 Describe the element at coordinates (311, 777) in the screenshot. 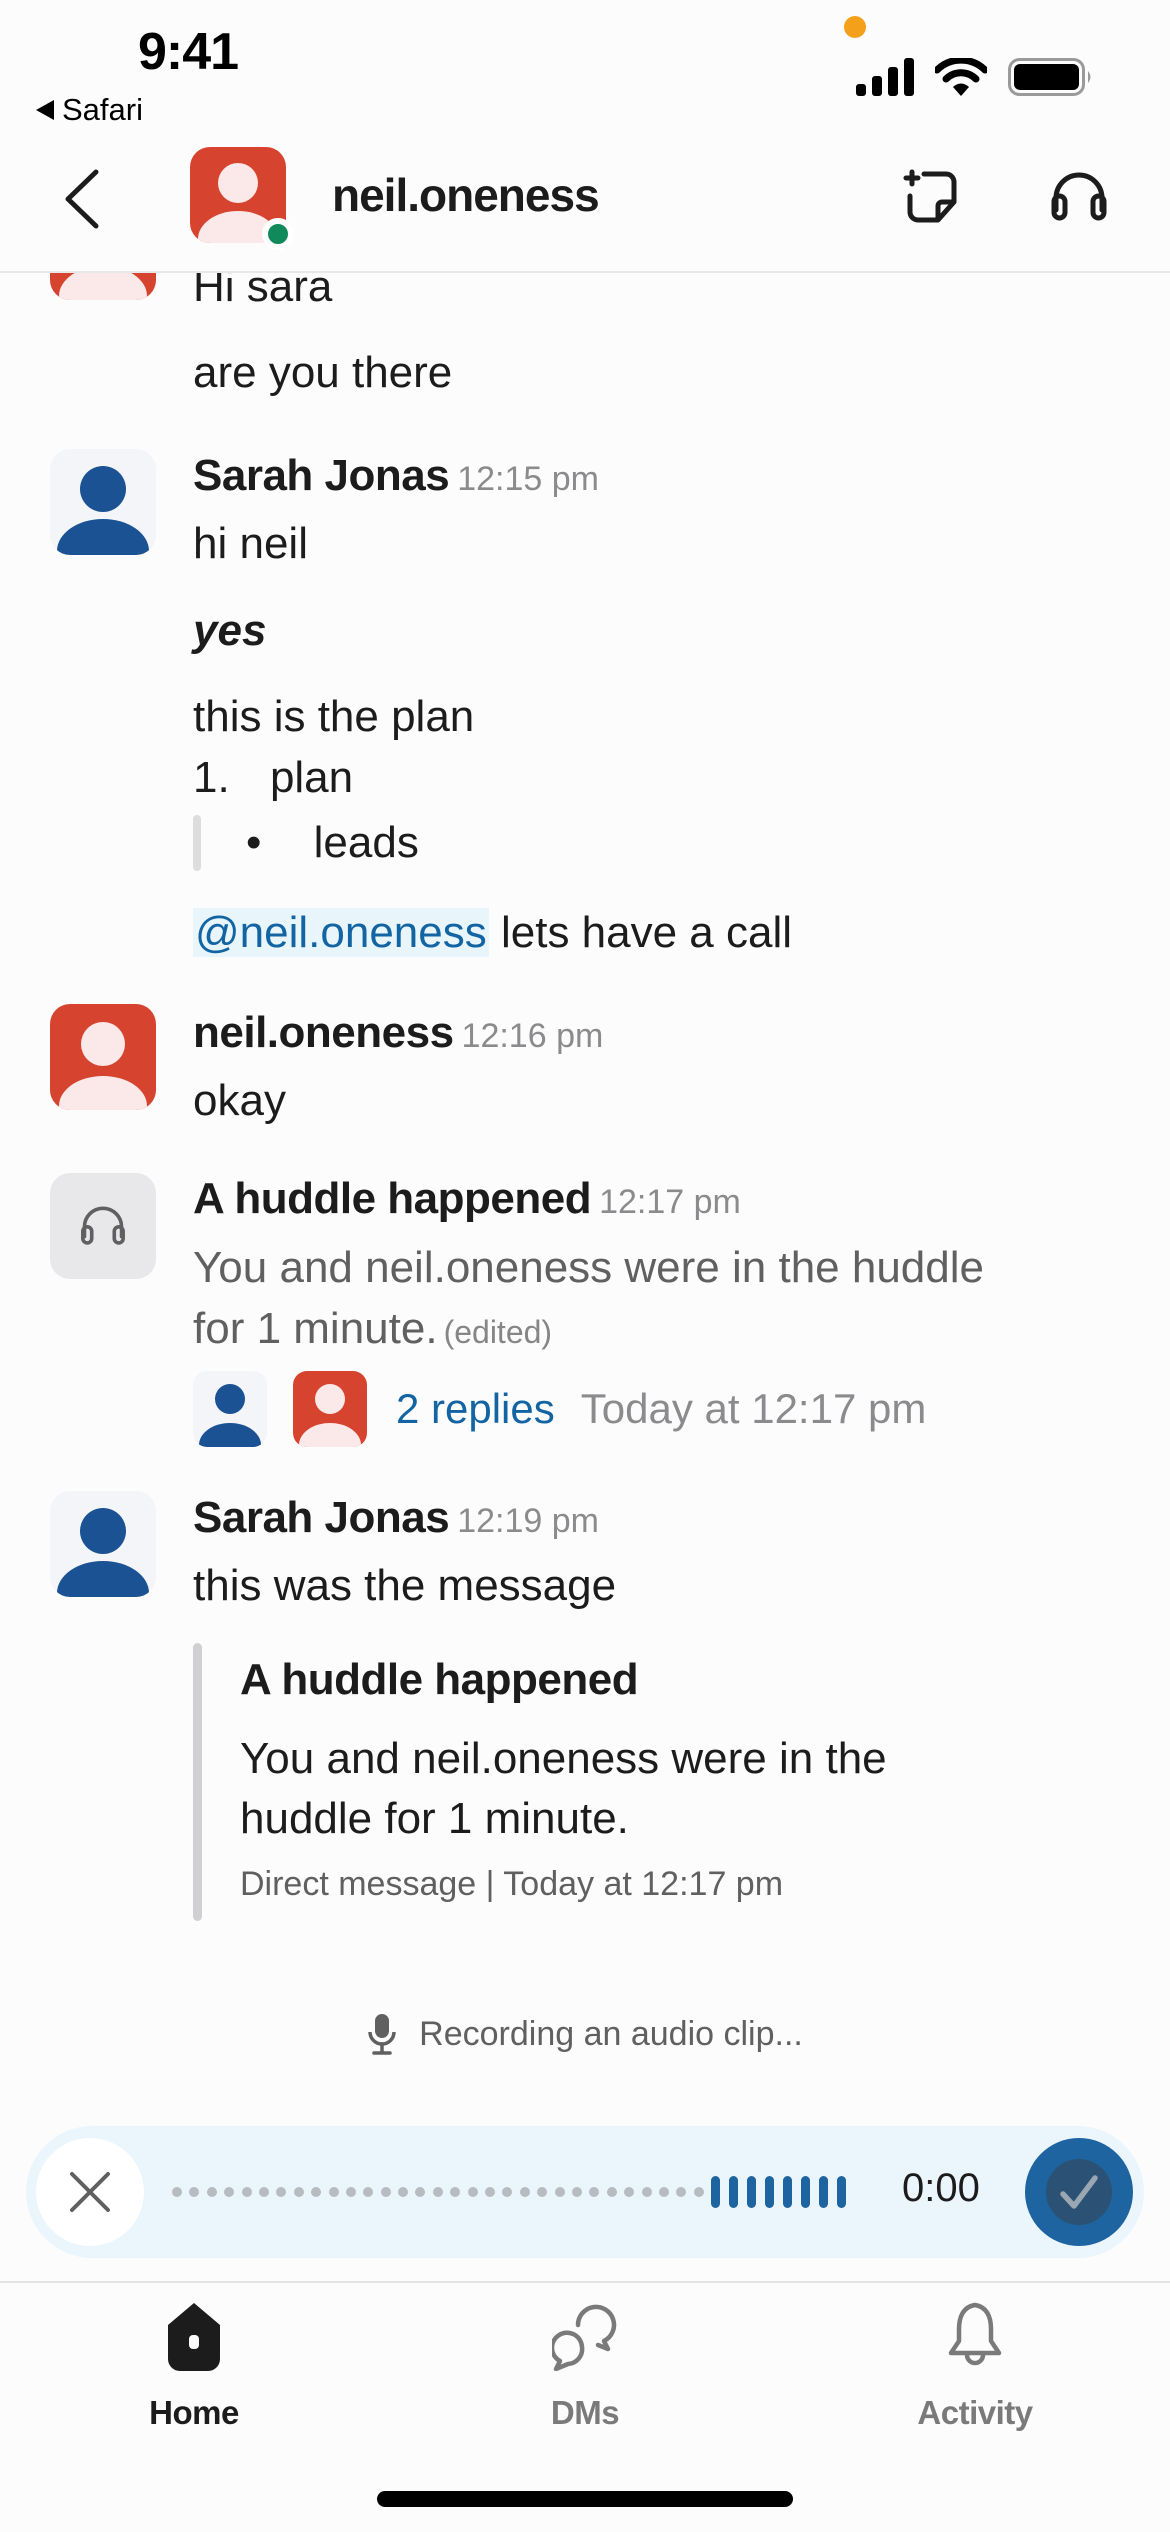

I see `list-item-text: plan` at that location.